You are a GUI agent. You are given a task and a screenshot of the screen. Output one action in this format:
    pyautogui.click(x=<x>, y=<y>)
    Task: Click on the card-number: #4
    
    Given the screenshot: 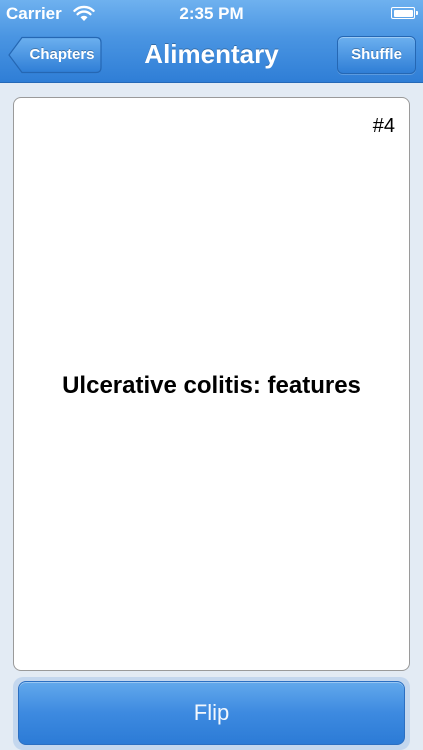 What is the action you would take?
    pyautogui.click(x=383, y=126)
    